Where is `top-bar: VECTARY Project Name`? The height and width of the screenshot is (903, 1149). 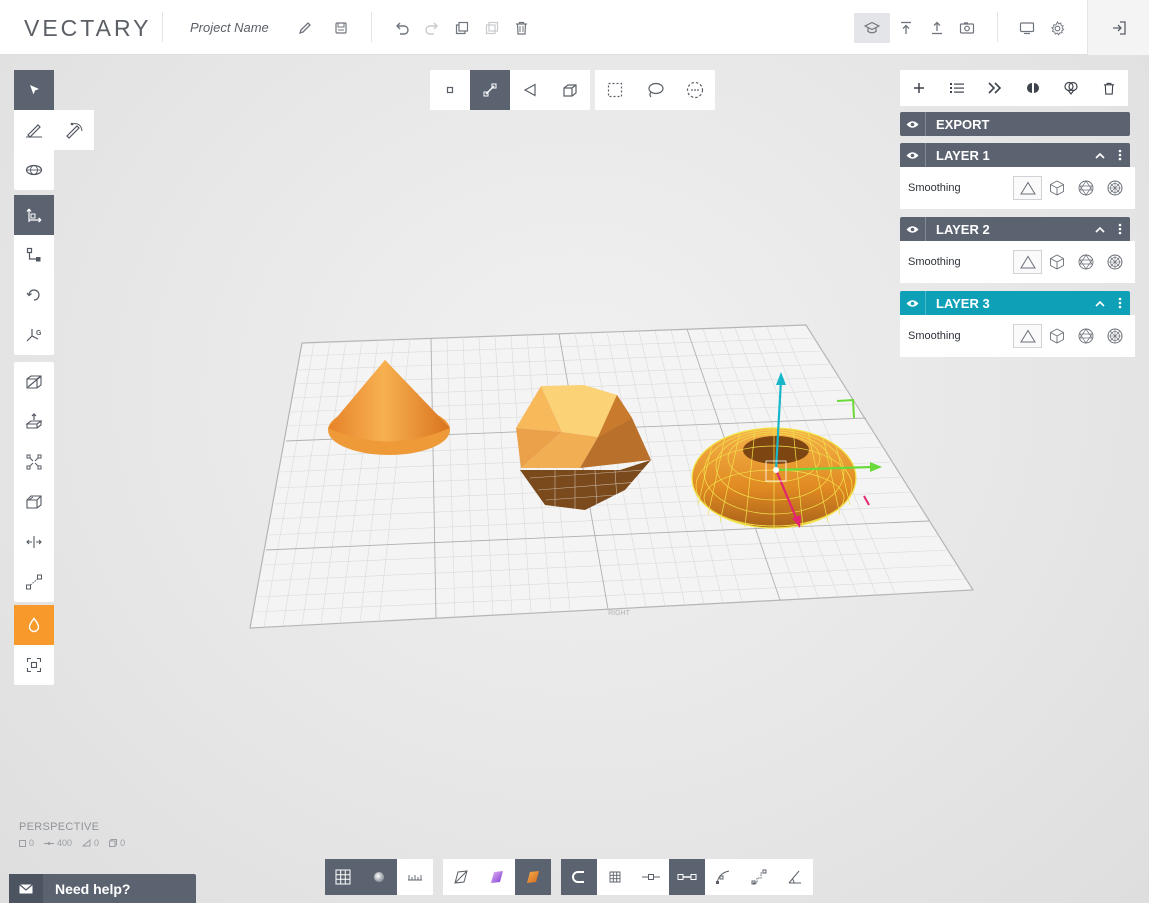
top-bar: VECTARY Project Name is located at coordinates (574, 27).